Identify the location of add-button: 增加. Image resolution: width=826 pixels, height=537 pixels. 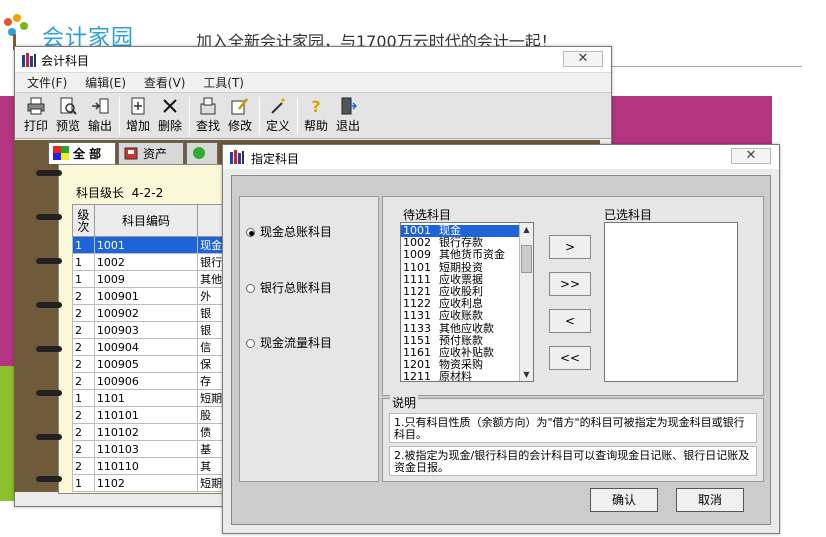
(138, 115).